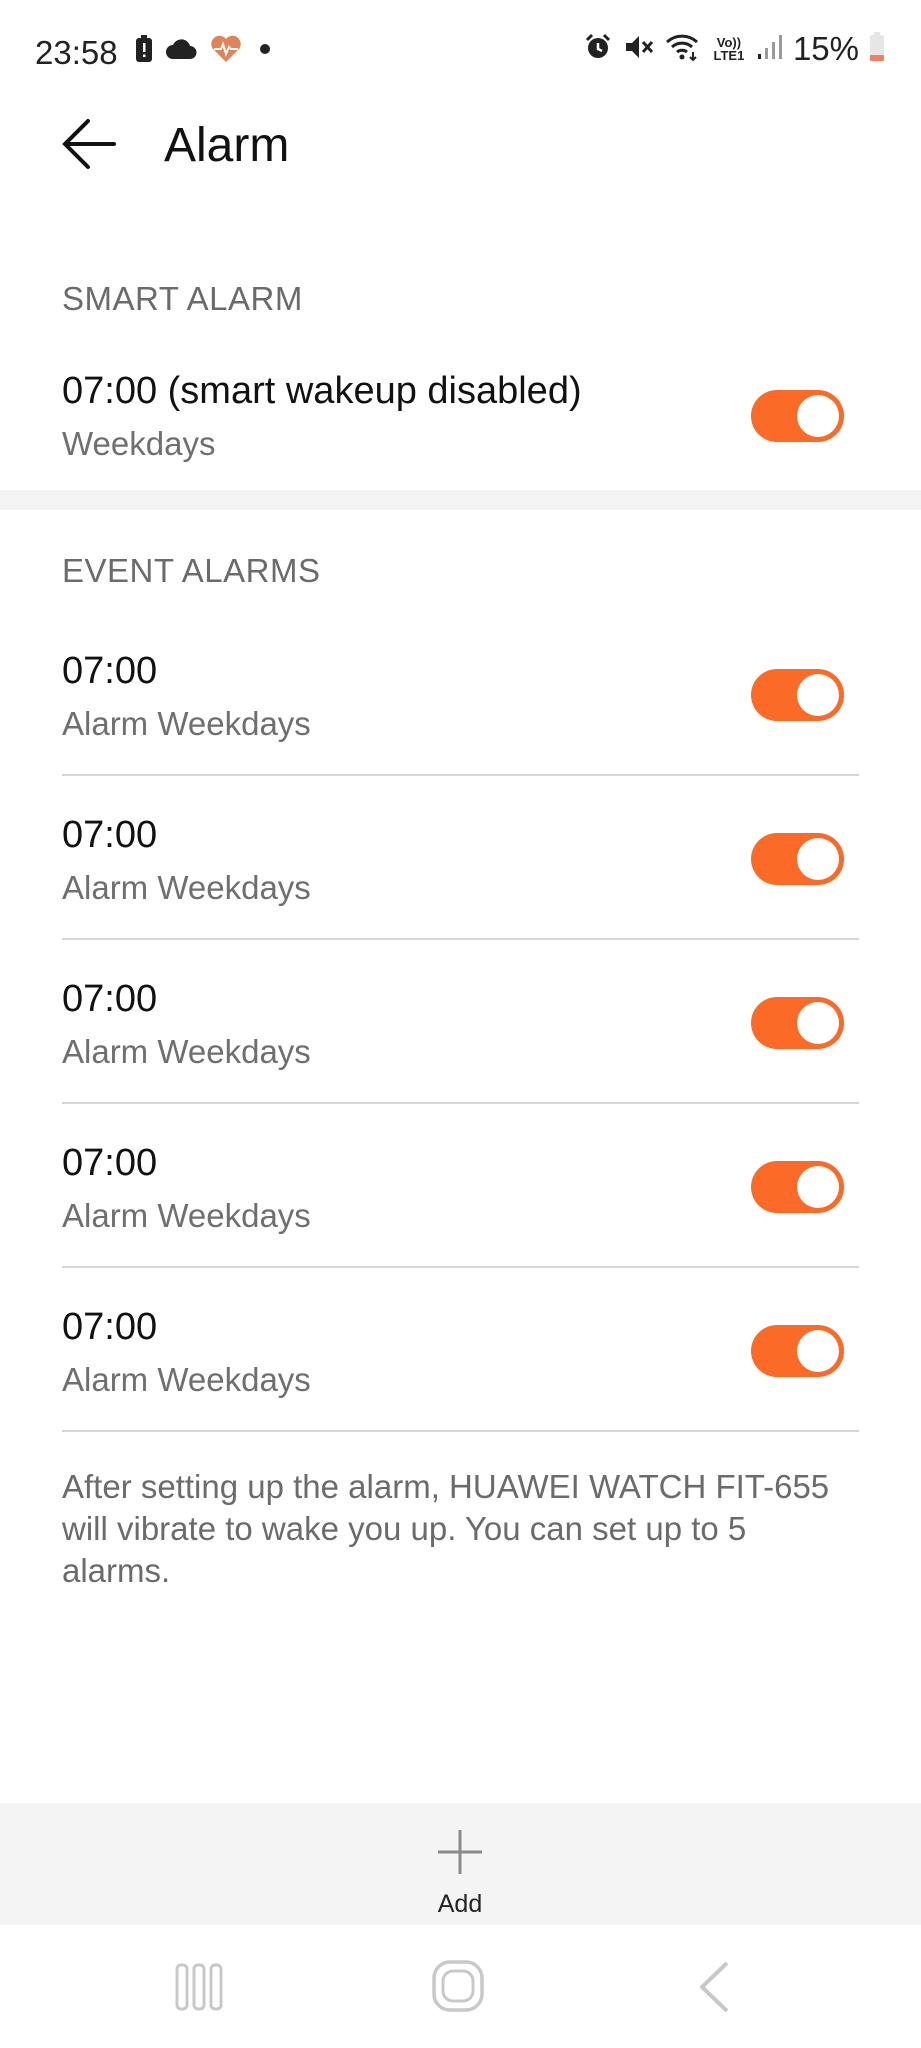 Image resolution: width=921 pixels, height=2048 pixels. I want to click on battery-icon, so click(877, 49).